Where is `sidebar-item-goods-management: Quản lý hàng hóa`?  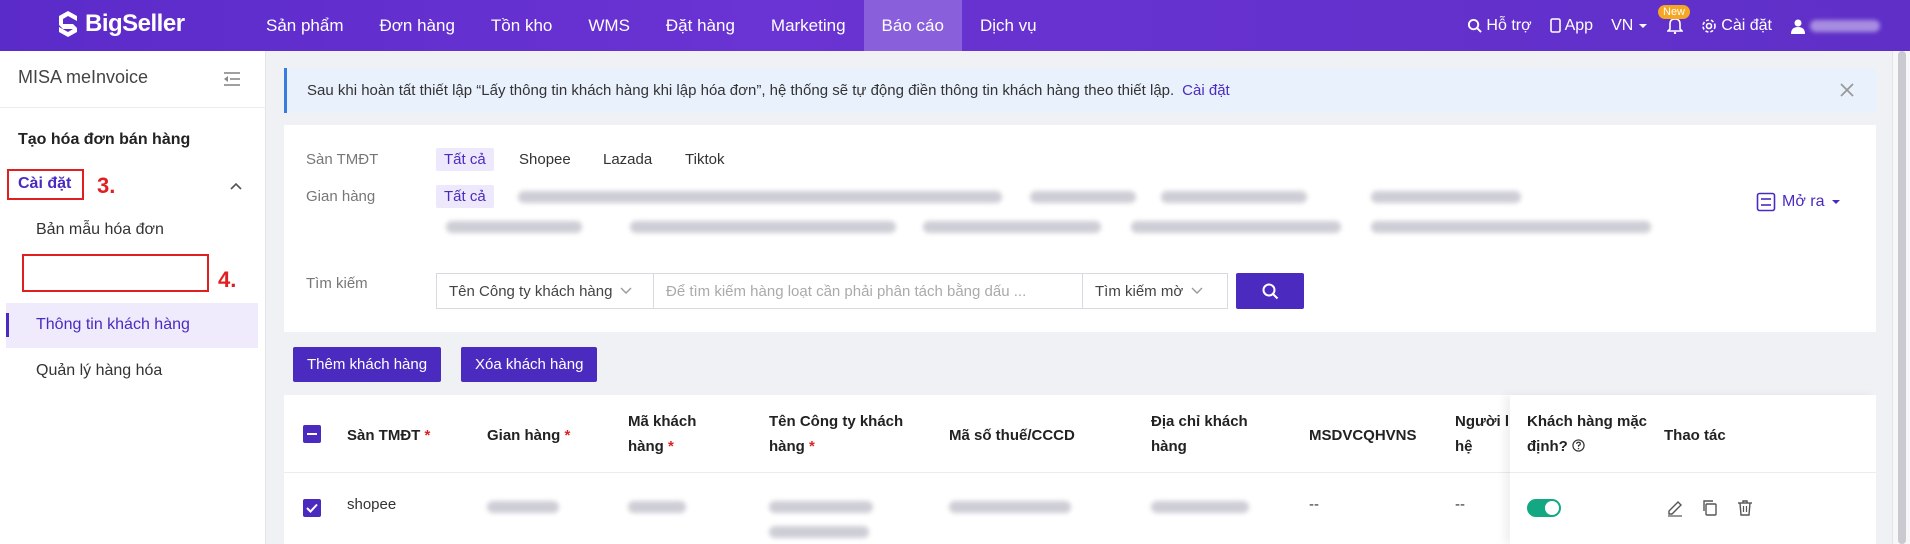
sidebar-item-goods-management: Quản lý hàng hóa is located at coordinates (99, 371).